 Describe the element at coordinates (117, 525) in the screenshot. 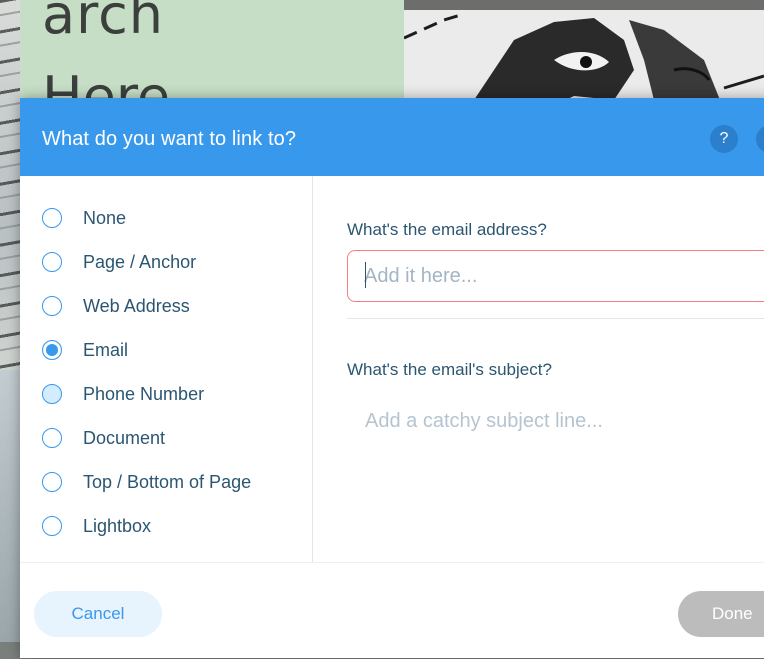

I see `option-label: Lightbox` at that location.